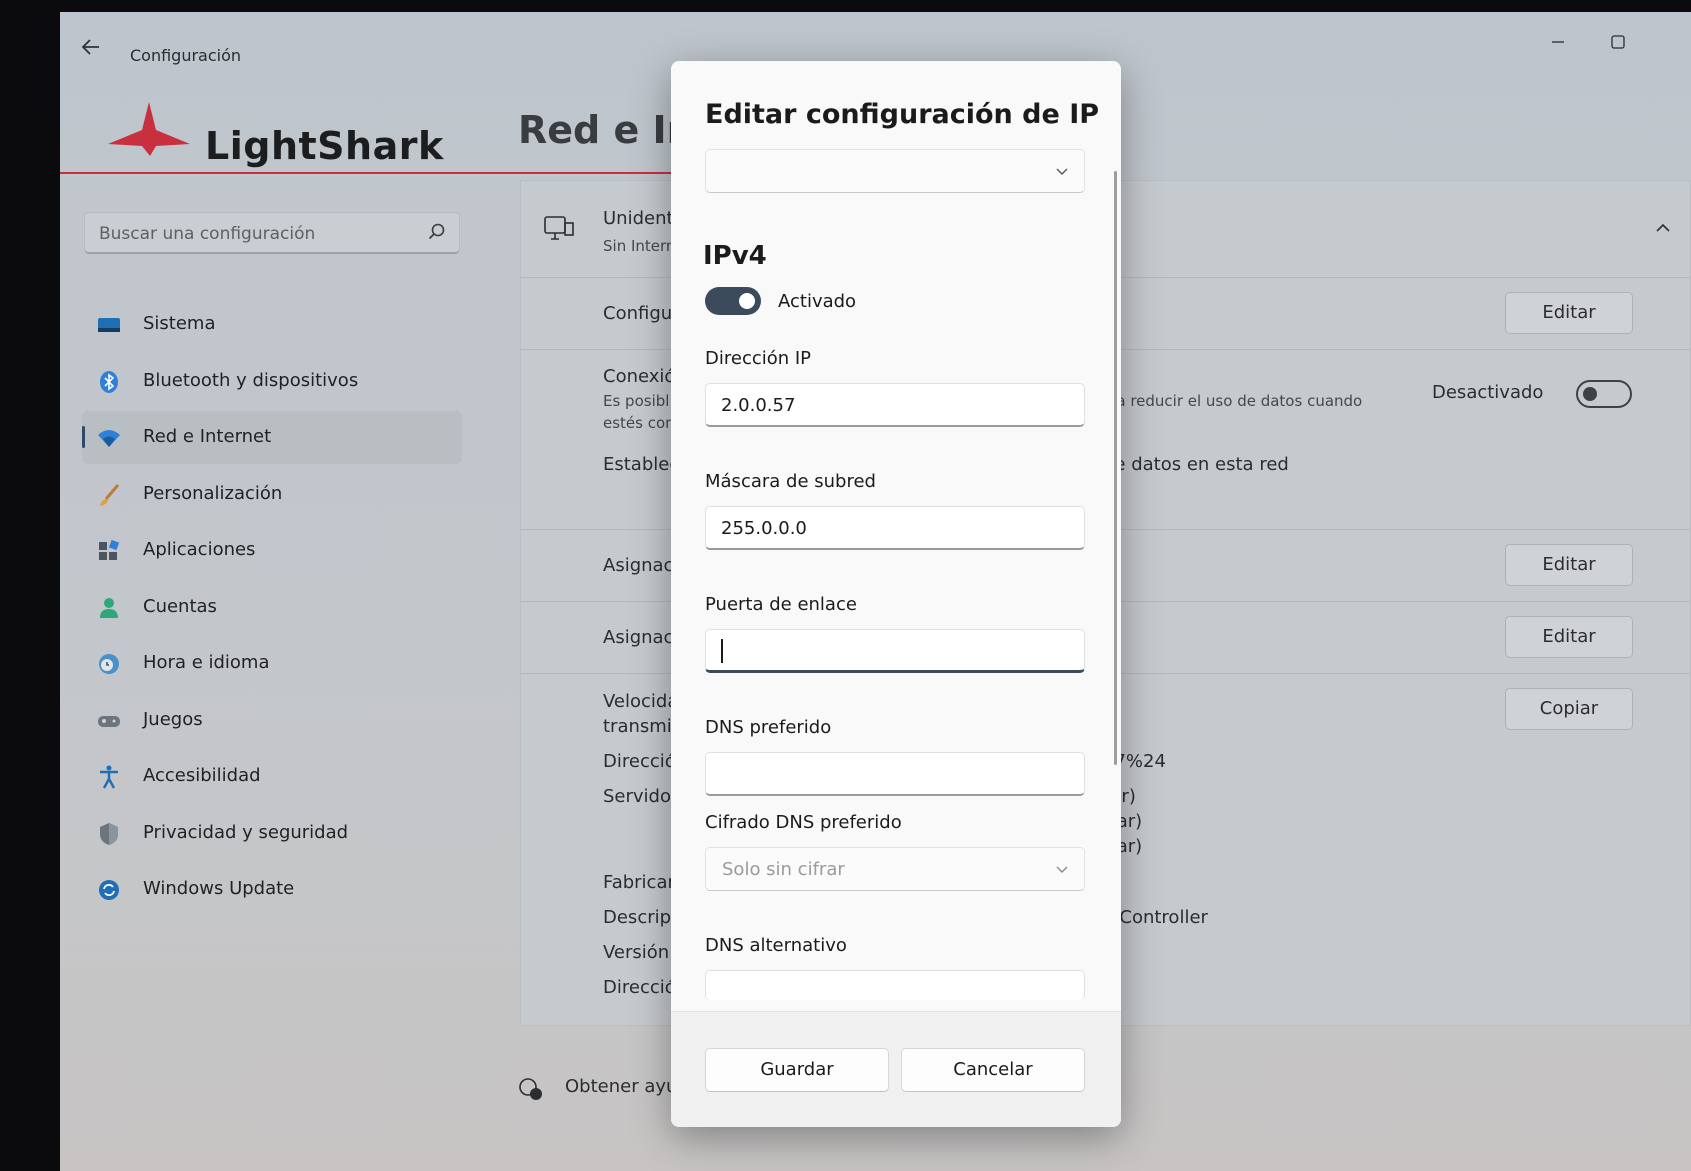 This screenshot has height=1171, width=1691. Describe the element at coordinates (895, 528) in the screenshot. I see `subnet-mask-field: 255.0.0.0` at that location.